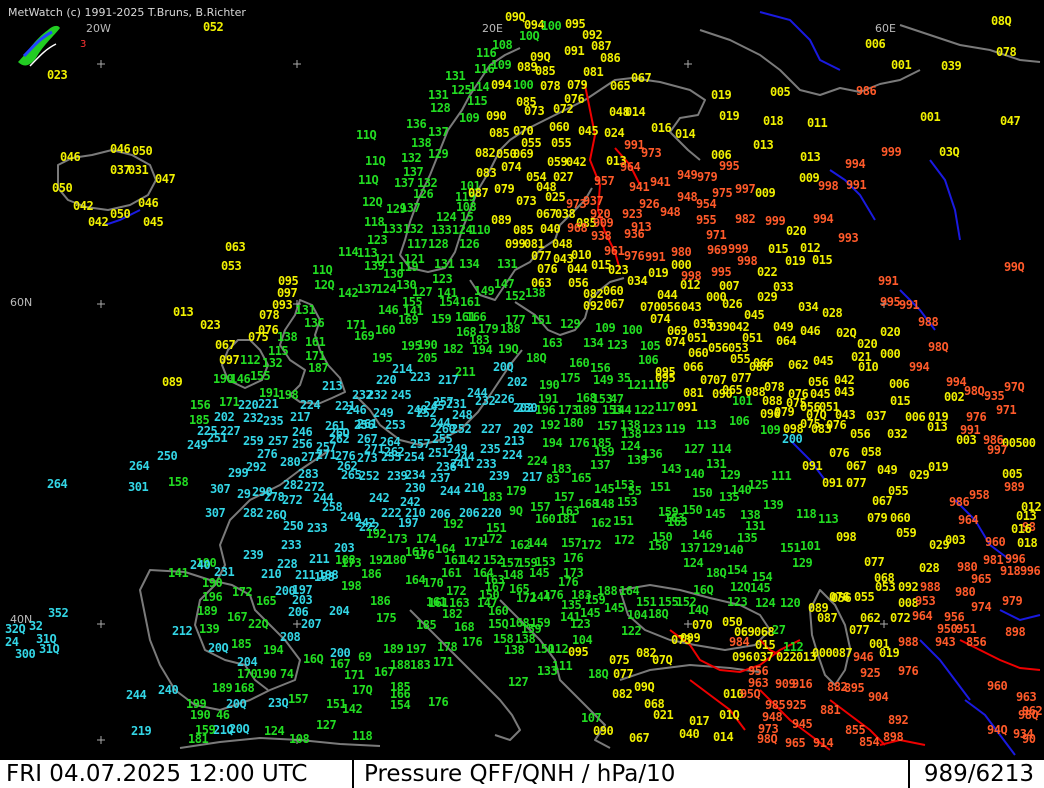 Image resolution: width=1044 pixels, height=788 pixels. Describe the element at coordinates (739, 421) in the screenshot. I see `station-pressure-value: 106` at that location.